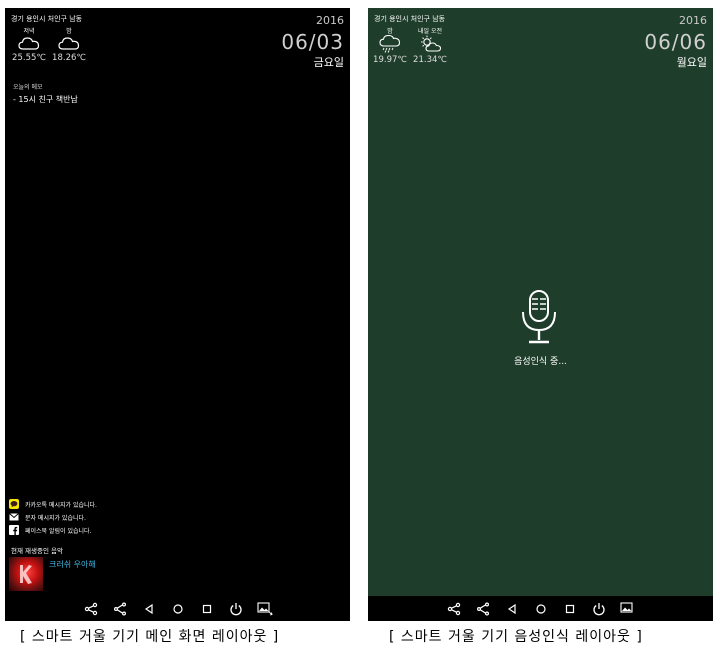 This screenshot has height=660, width=720. Describe the element at coordinates (150, 637) in the screenshot. I see `caption-main-layout: [ 스마트 거울 기기 메인 화면 레이아웃 ]` at that location.